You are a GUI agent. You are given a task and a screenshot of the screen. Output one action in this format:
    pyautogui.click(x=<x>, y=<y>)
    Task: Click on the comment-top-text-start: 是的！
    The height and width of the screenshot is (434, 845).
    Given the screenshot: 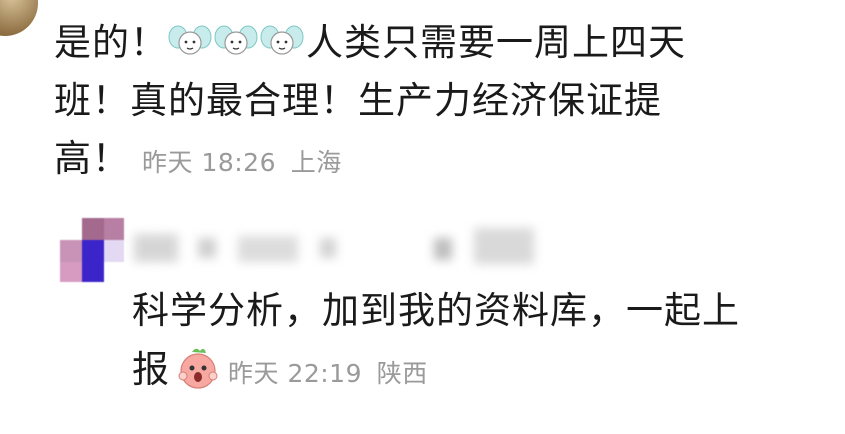 What is the action you would take?
    pyautogui.click(x=111, y=42)
    